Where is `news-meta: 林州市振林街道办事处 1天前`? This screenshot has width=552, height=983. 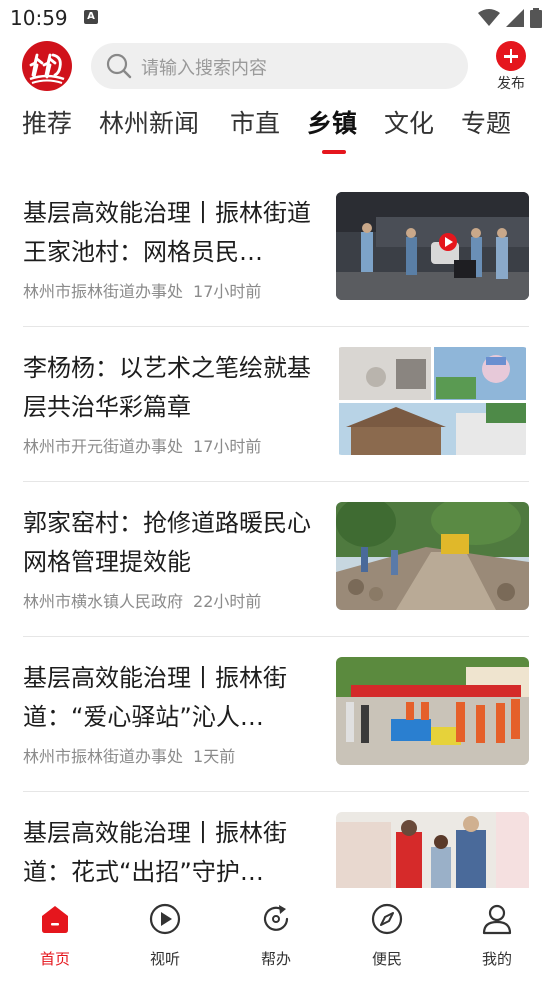 news-meta: 林州市振林街道办事处 1天前 is located at coordinates (129, 755).